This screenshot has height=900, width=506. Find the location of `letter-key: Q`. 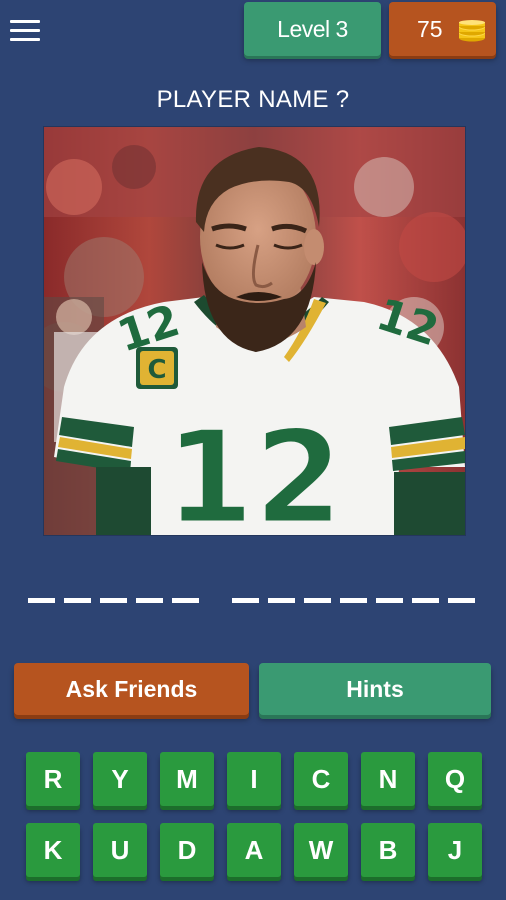

letter-key: Q is located at coordinates (455, 779).